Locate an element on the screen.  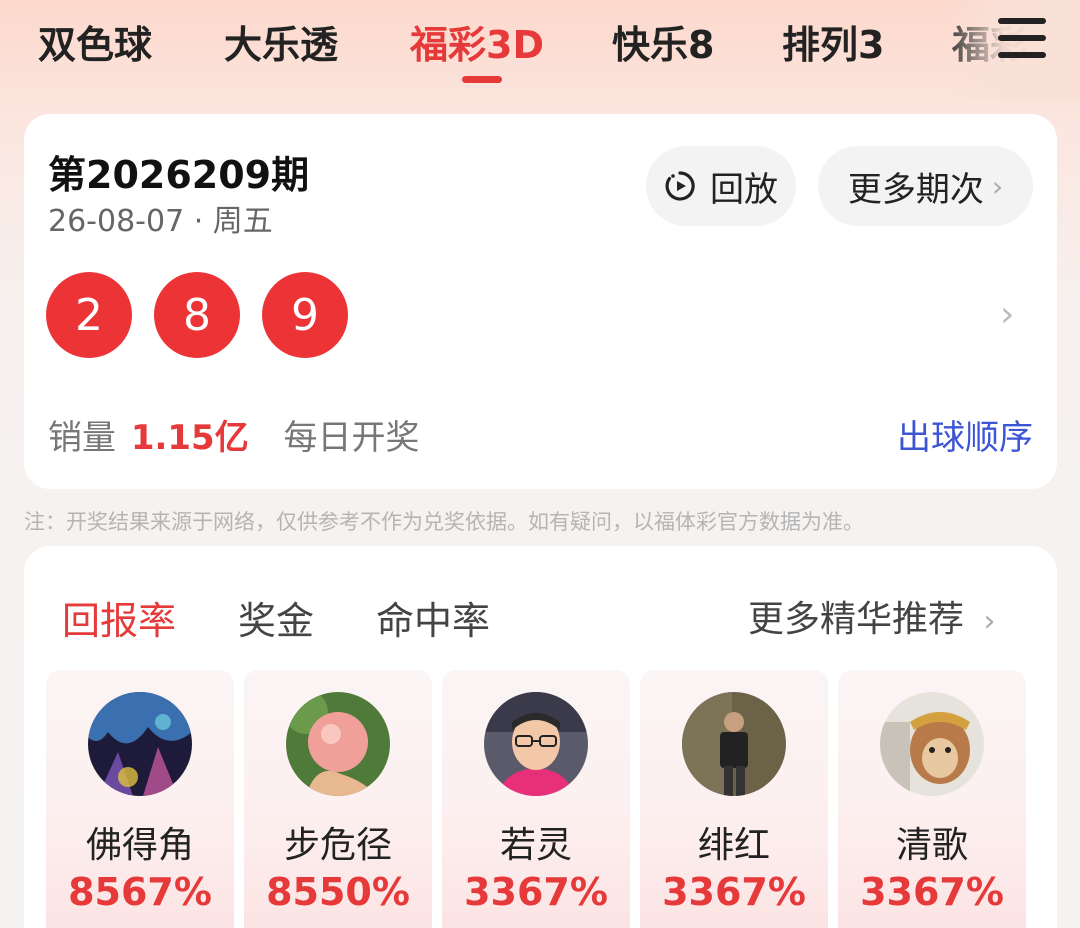
expert-card: 清歌 3367% is located at coordinates (932, 799).